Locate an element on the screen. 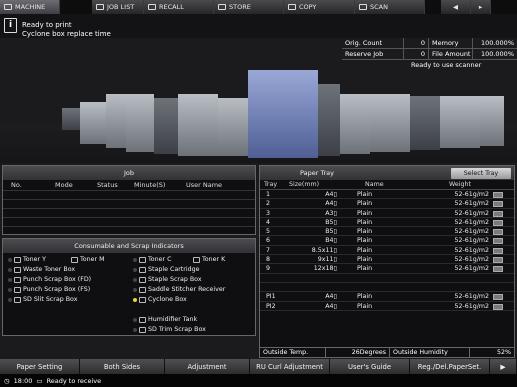 The height and width of the screenshot is (387, 517). tab-scan: SCAN is located at coordinates (390, 7).